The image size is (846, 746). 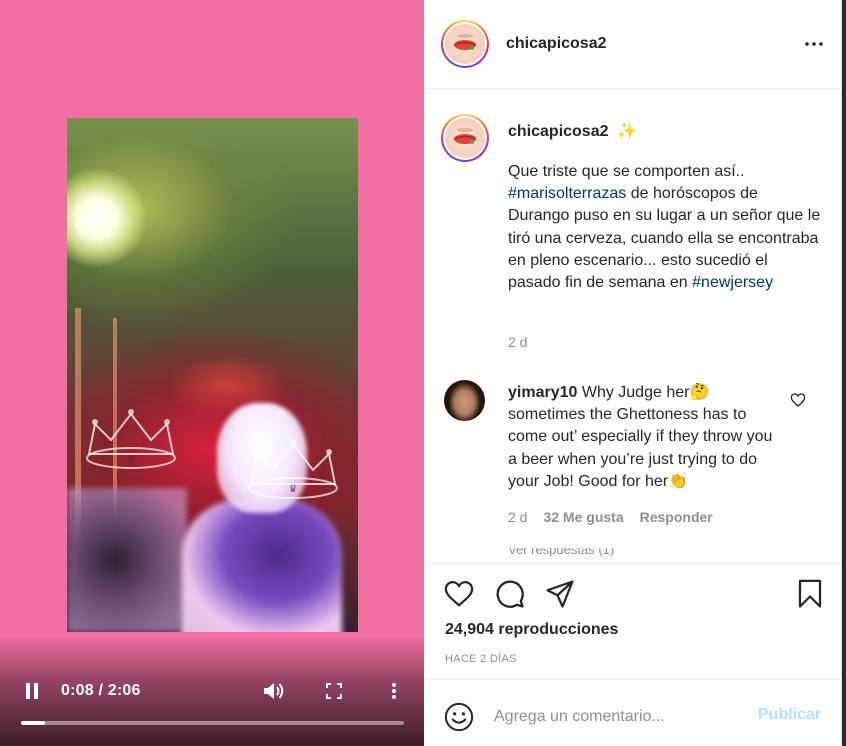 I want to click on header-username: chicapicosa2, so click(x=556, y=44).